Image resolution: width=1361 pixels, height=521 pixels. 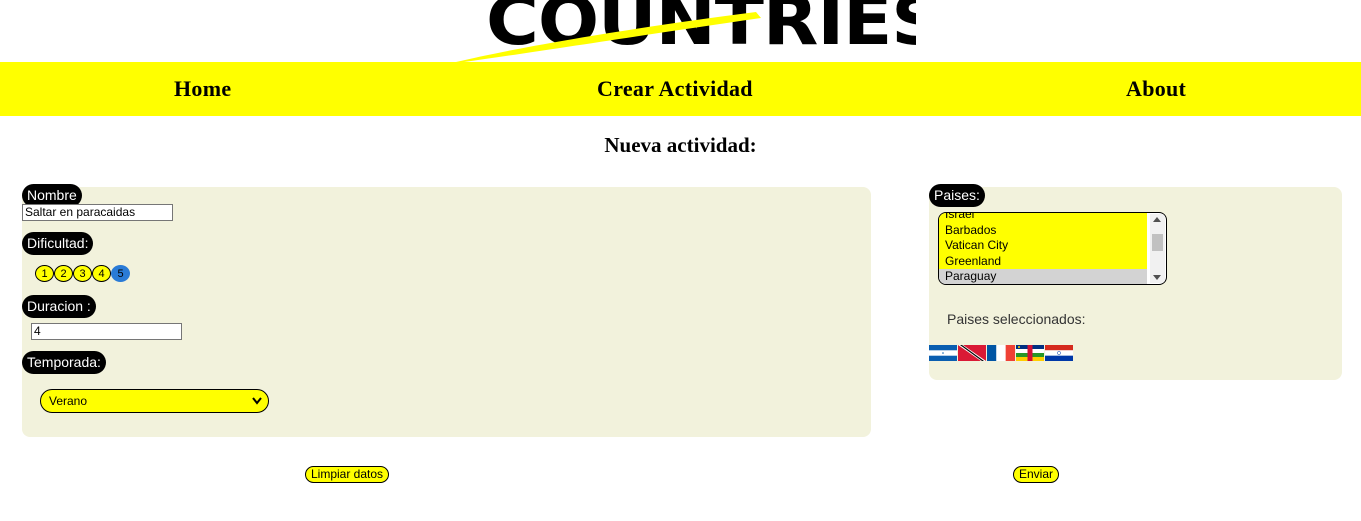 I want to click on chevron-down-icon, so click(x=257, y=401).